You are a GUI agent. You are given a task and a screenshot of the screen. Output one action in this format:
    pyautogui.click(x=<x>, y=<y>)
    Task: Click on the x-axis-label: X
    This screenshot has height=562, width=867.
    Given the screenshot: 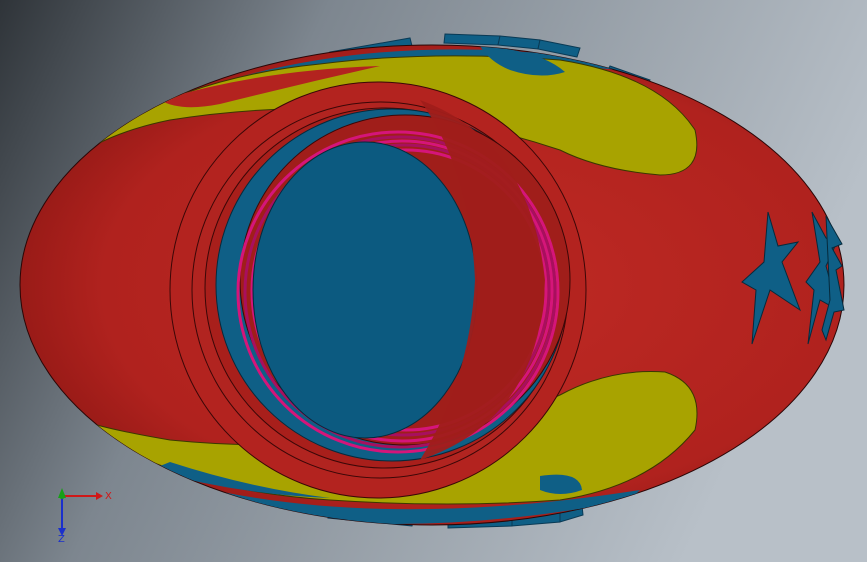 What is the action you would take?
    pyautogui.click(x=108, y=496)
    